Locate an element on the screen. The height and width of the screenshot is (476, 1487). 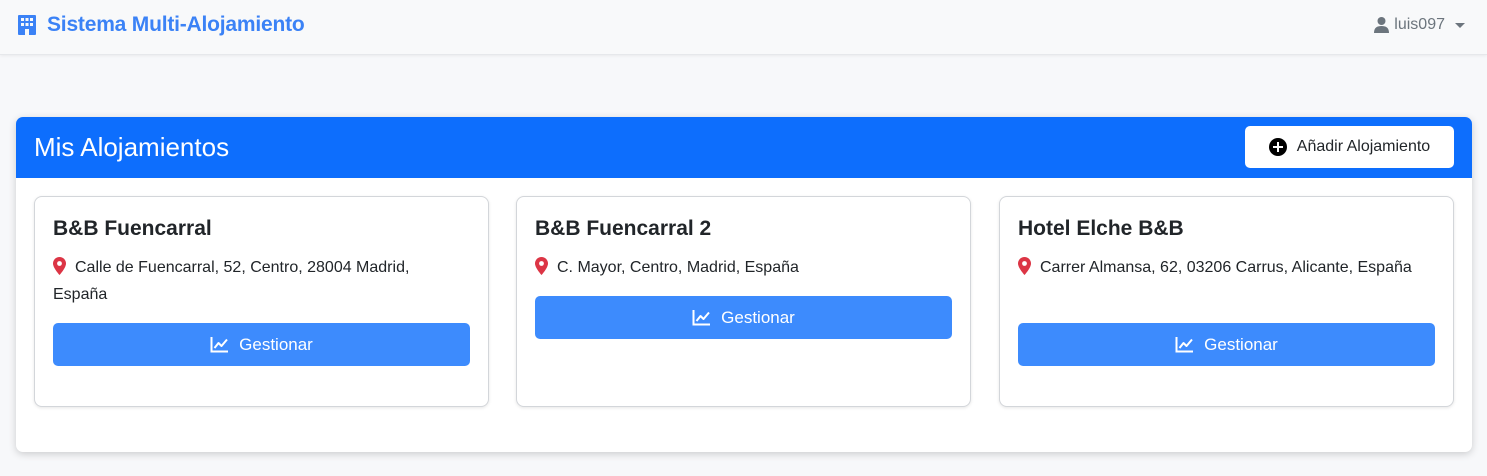
plus-circle-icon is located at coordinates (1277, 147).